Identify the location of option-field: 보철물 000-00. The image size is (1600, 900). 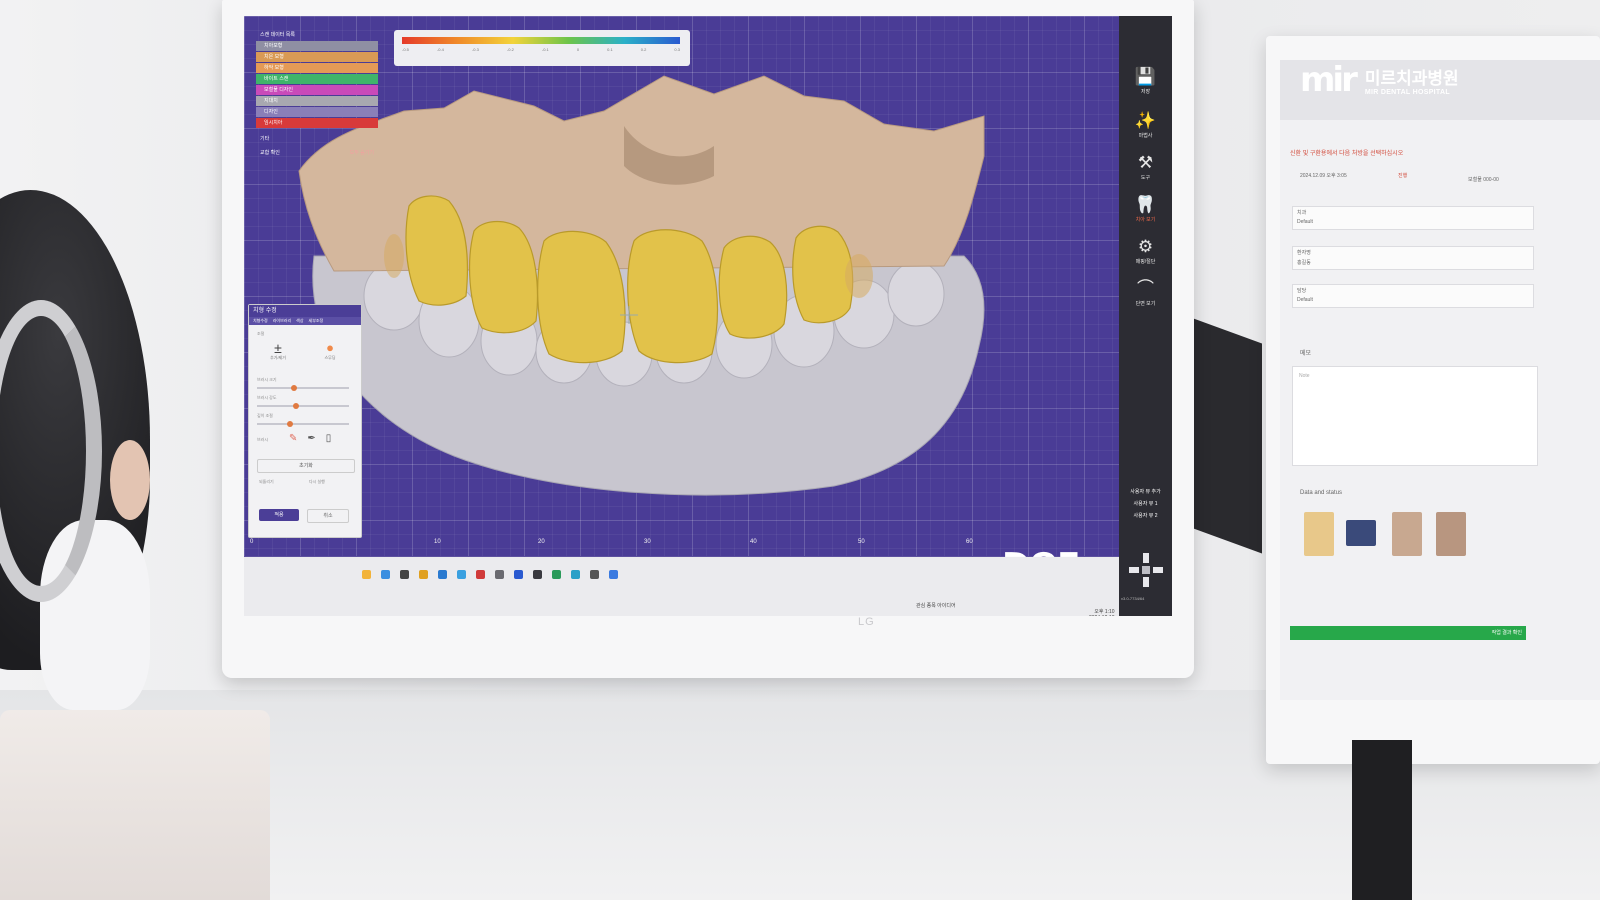
(1483, 179).